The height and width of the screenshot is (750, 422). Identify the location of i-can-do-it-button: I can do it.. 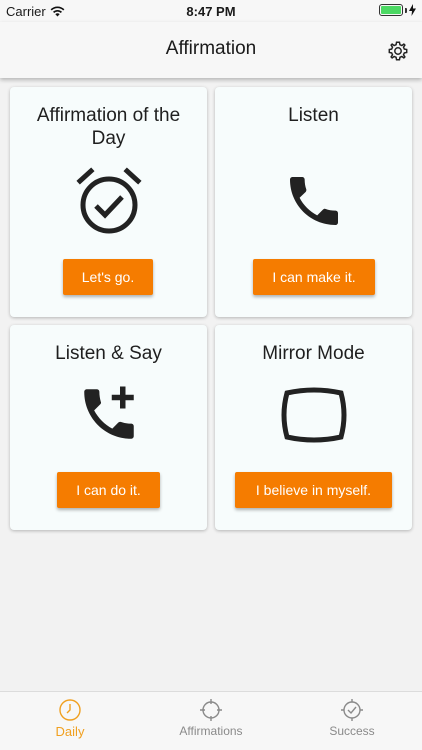
(108, 490).